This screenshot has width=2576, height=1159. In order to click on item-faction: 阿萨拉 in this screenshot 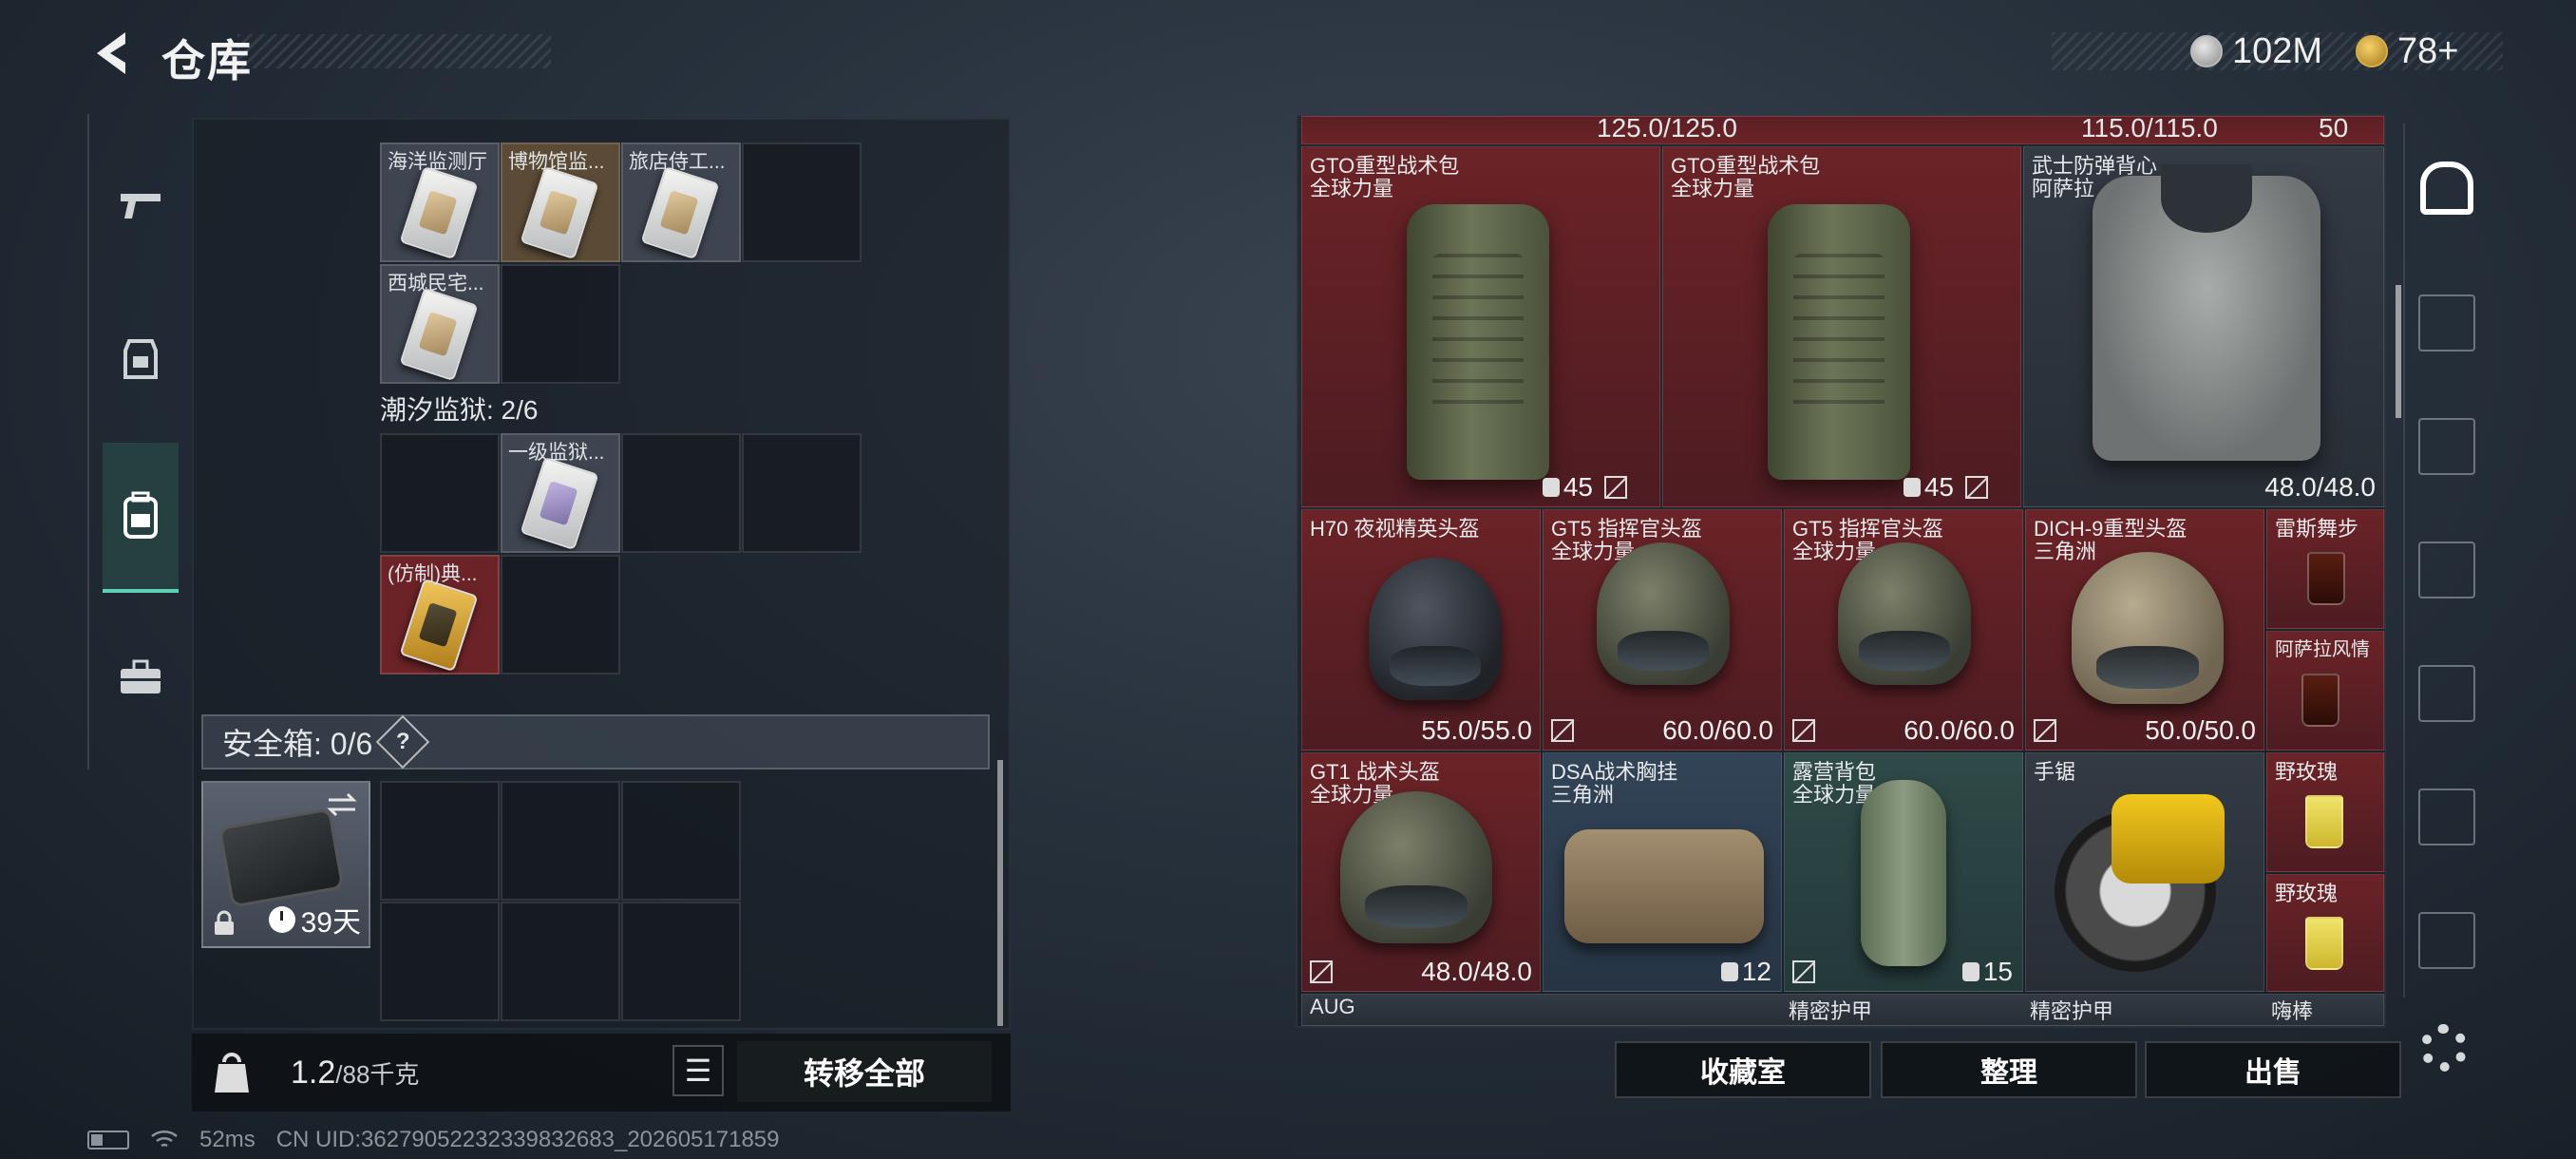, I will do `click(2063, 188)`.